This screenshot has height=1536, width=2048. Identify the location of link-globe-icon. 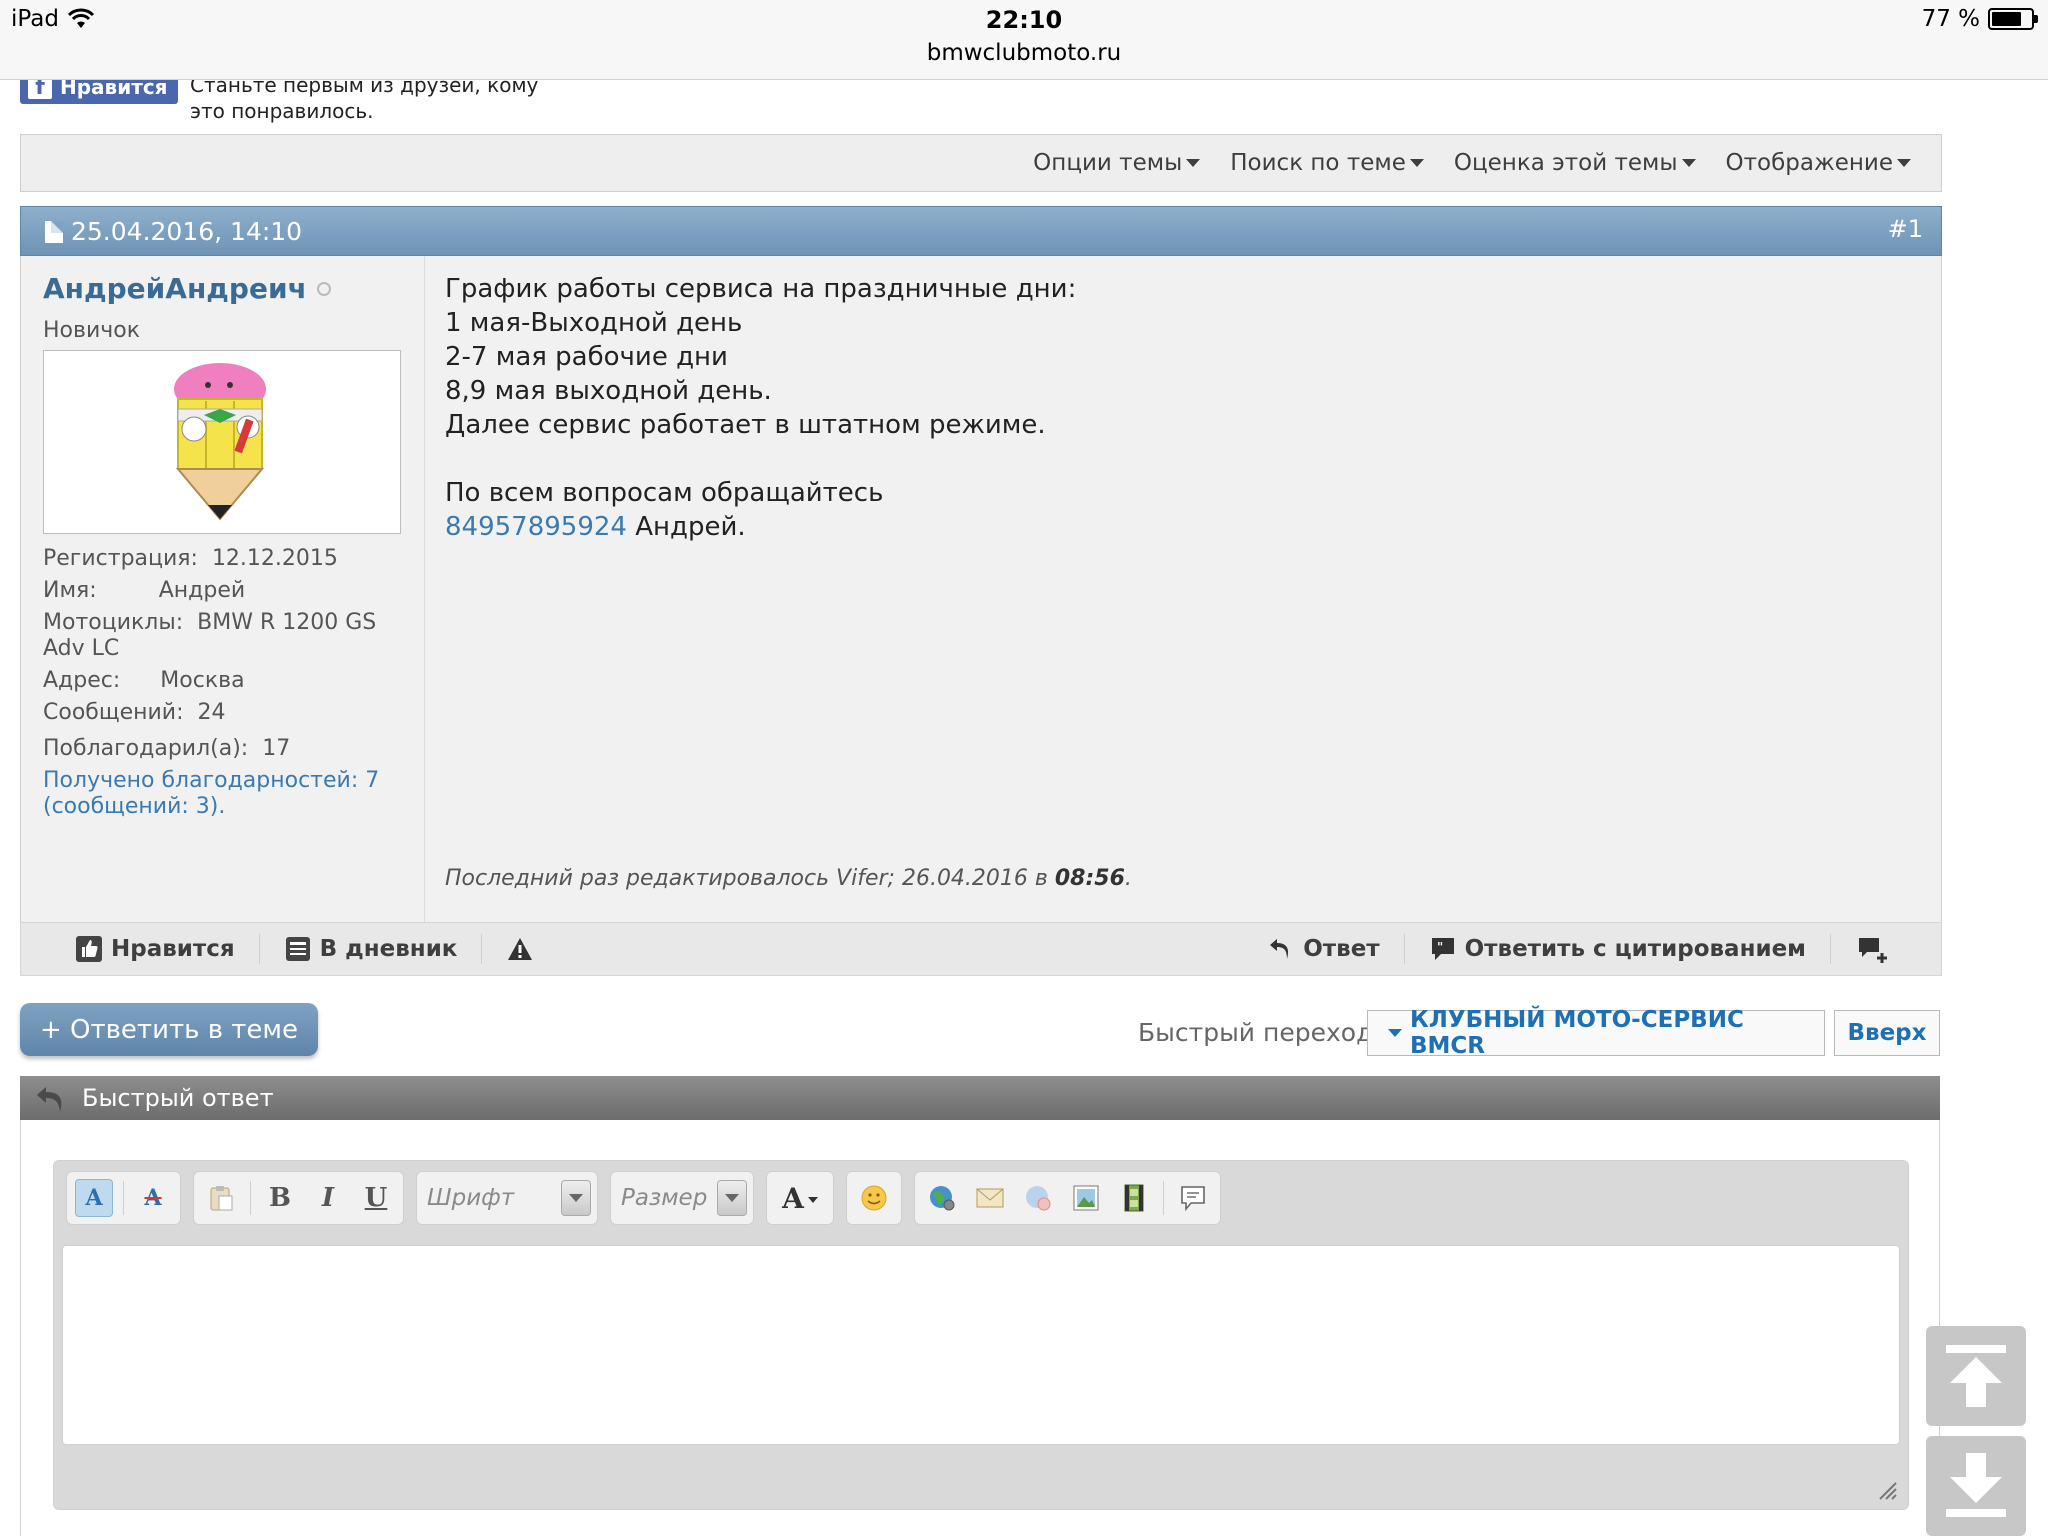
(942, 1198).